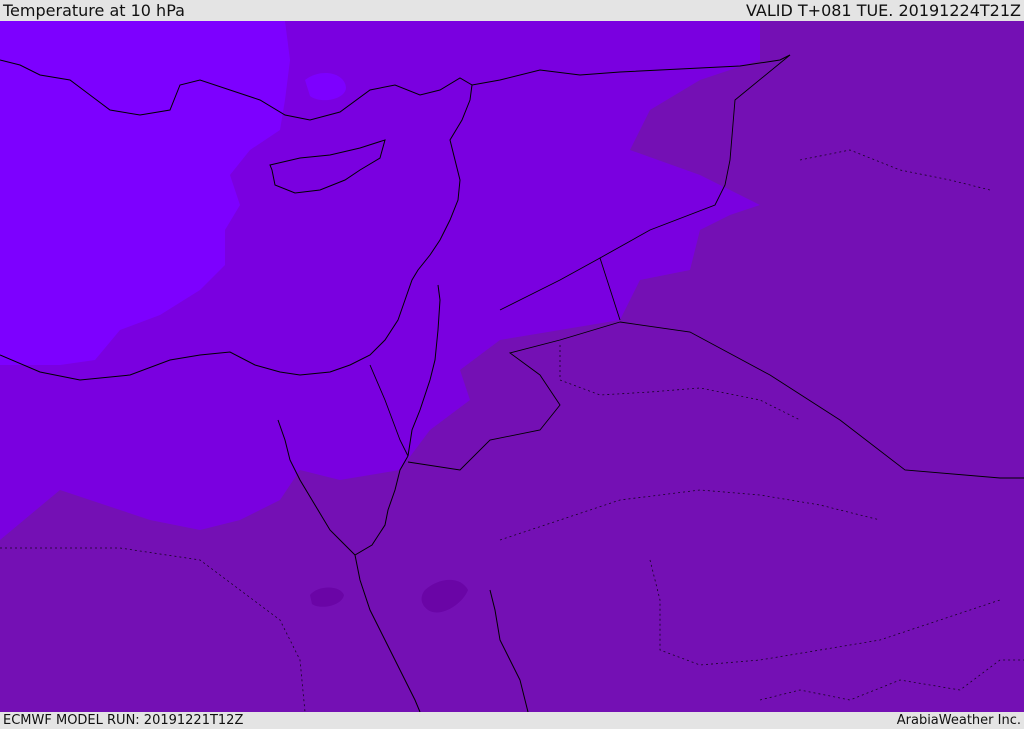  What do you see at coordinates (883, 10) in the screenshot?
I see `valid-time: VALID T+081 TUE. 20191224T21Z` at bounding box center [883, 10].